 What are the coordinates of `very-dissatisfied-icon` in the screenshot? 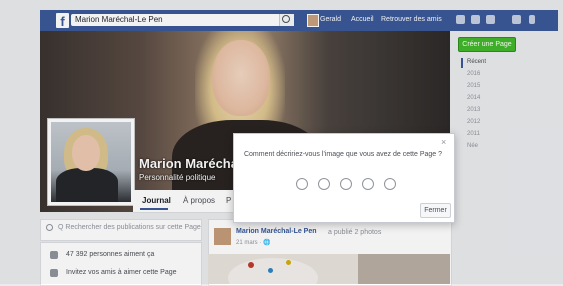 It's located at (302, 184).